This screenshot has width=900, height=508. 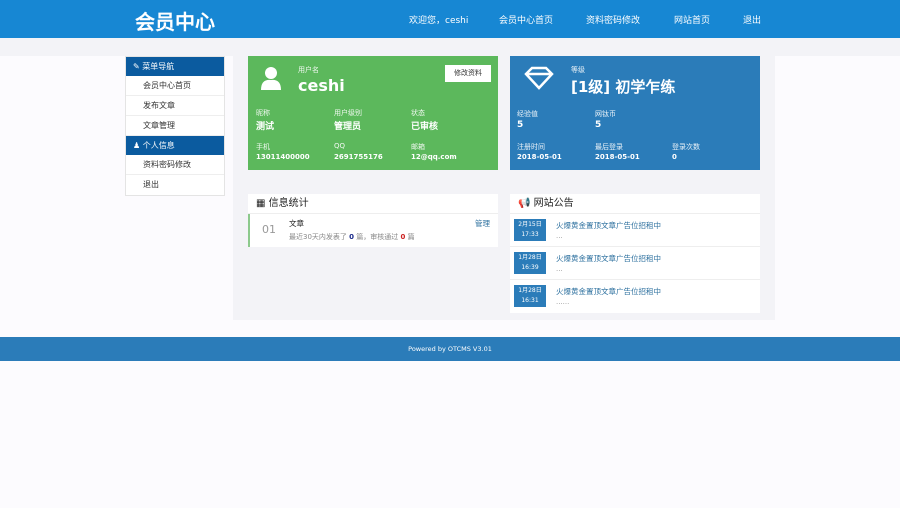 What do you see at coordinates (752, 19) in the screenshot?
I see `nav-logout: 退出` at bounding box center [752, 19].